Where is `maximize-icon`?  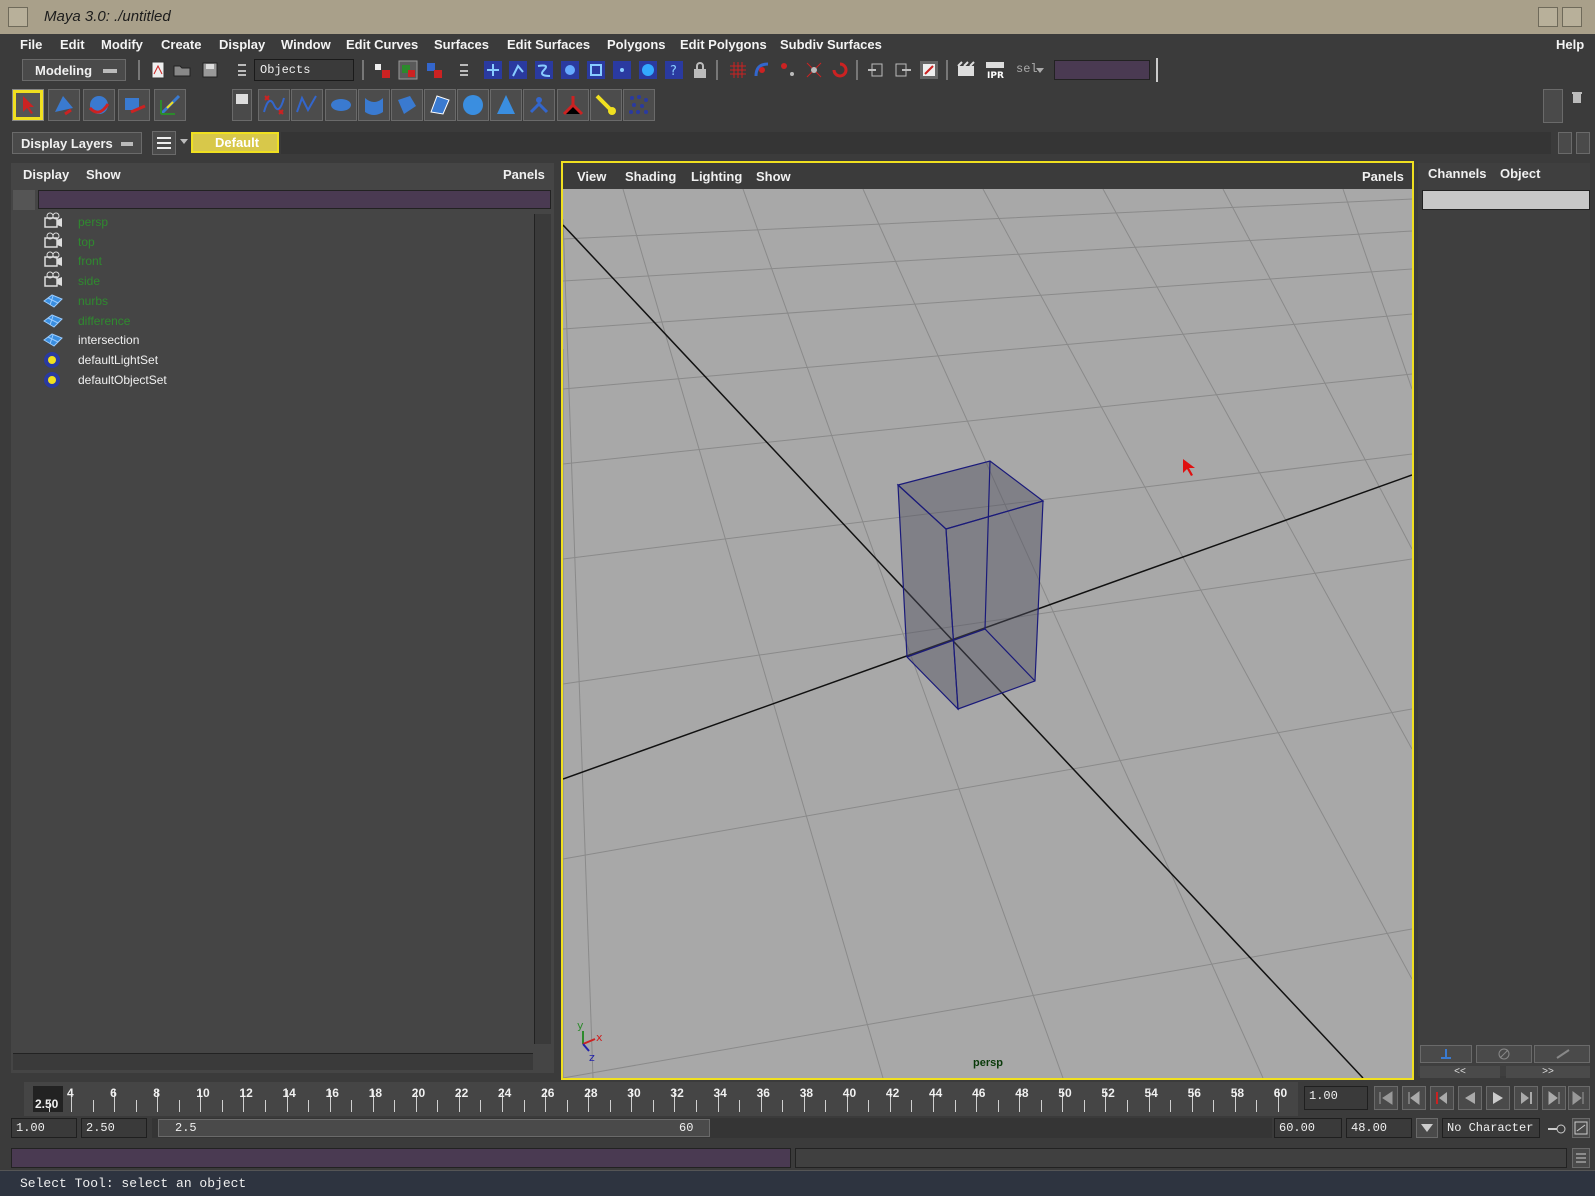
maximize-icon is located at coordinates (1572, 17).